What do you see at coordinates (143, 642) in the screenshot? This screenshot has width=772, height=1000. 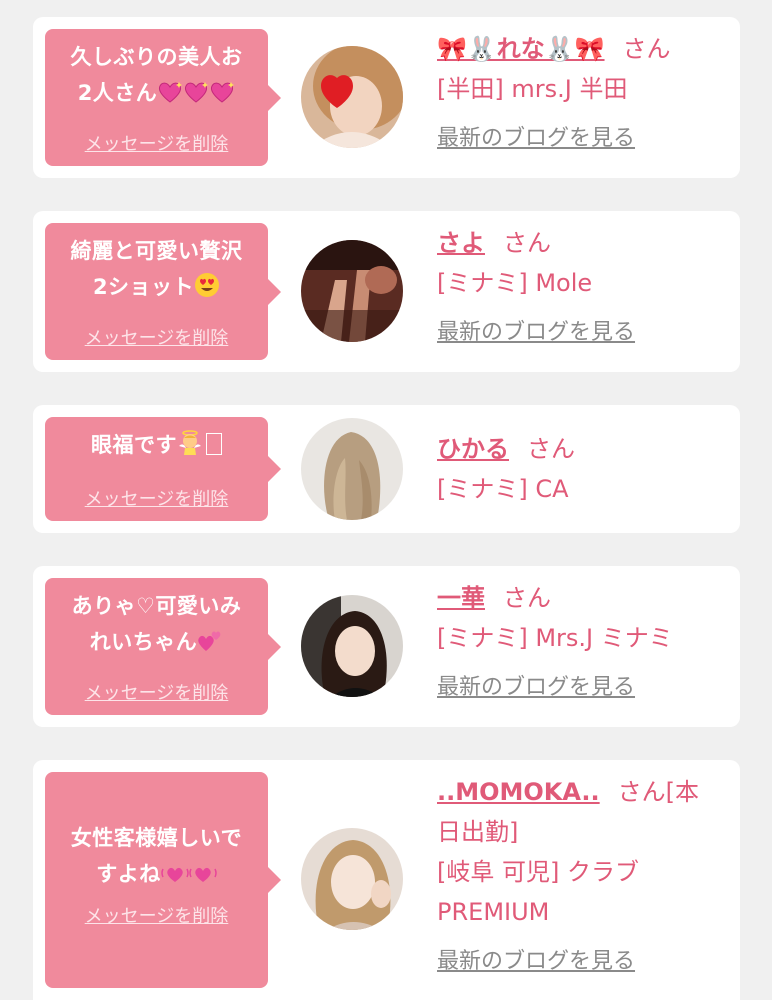 I see `message-text: れいちゃん` at bounding box center [143, 642].